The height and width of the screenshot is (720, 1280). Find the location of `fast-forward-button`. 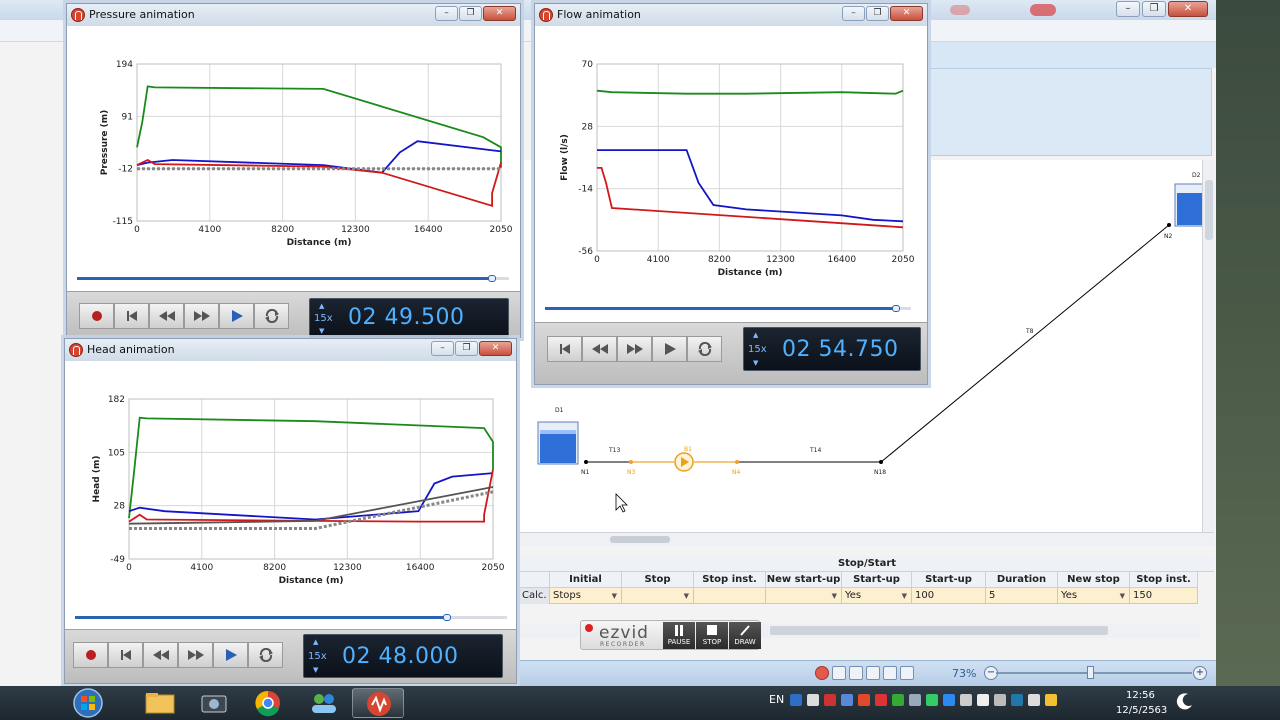

fast-forward-button is located at coordinates (201, 316).